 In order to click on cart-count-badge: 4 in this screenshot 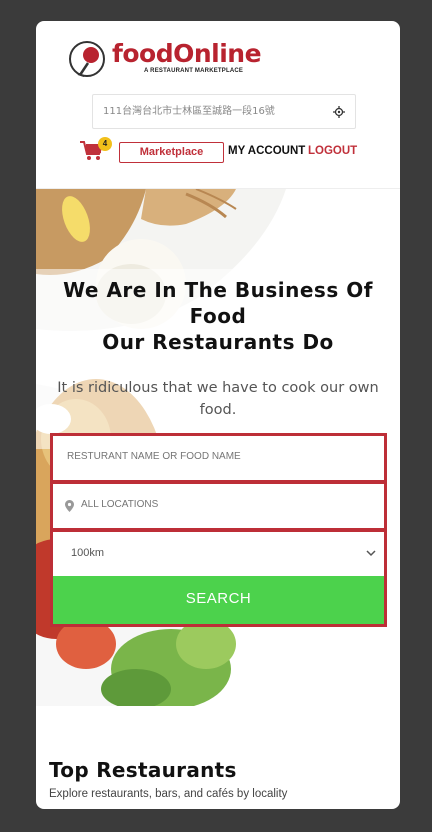, I will do `click(105, 144)`.